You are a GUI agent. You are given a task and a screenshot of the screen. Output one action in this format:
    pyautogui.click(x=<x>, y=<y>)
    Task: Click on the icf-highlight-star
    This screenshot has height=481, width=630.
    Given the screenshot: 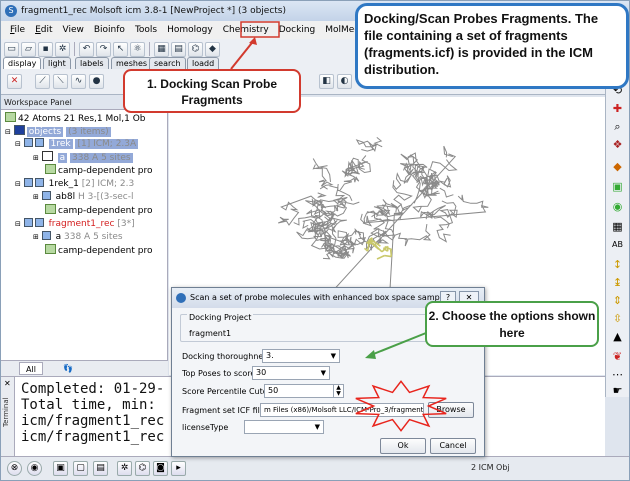 What is the action you would take?
    pyautogui.click(x=401, y=406)
    